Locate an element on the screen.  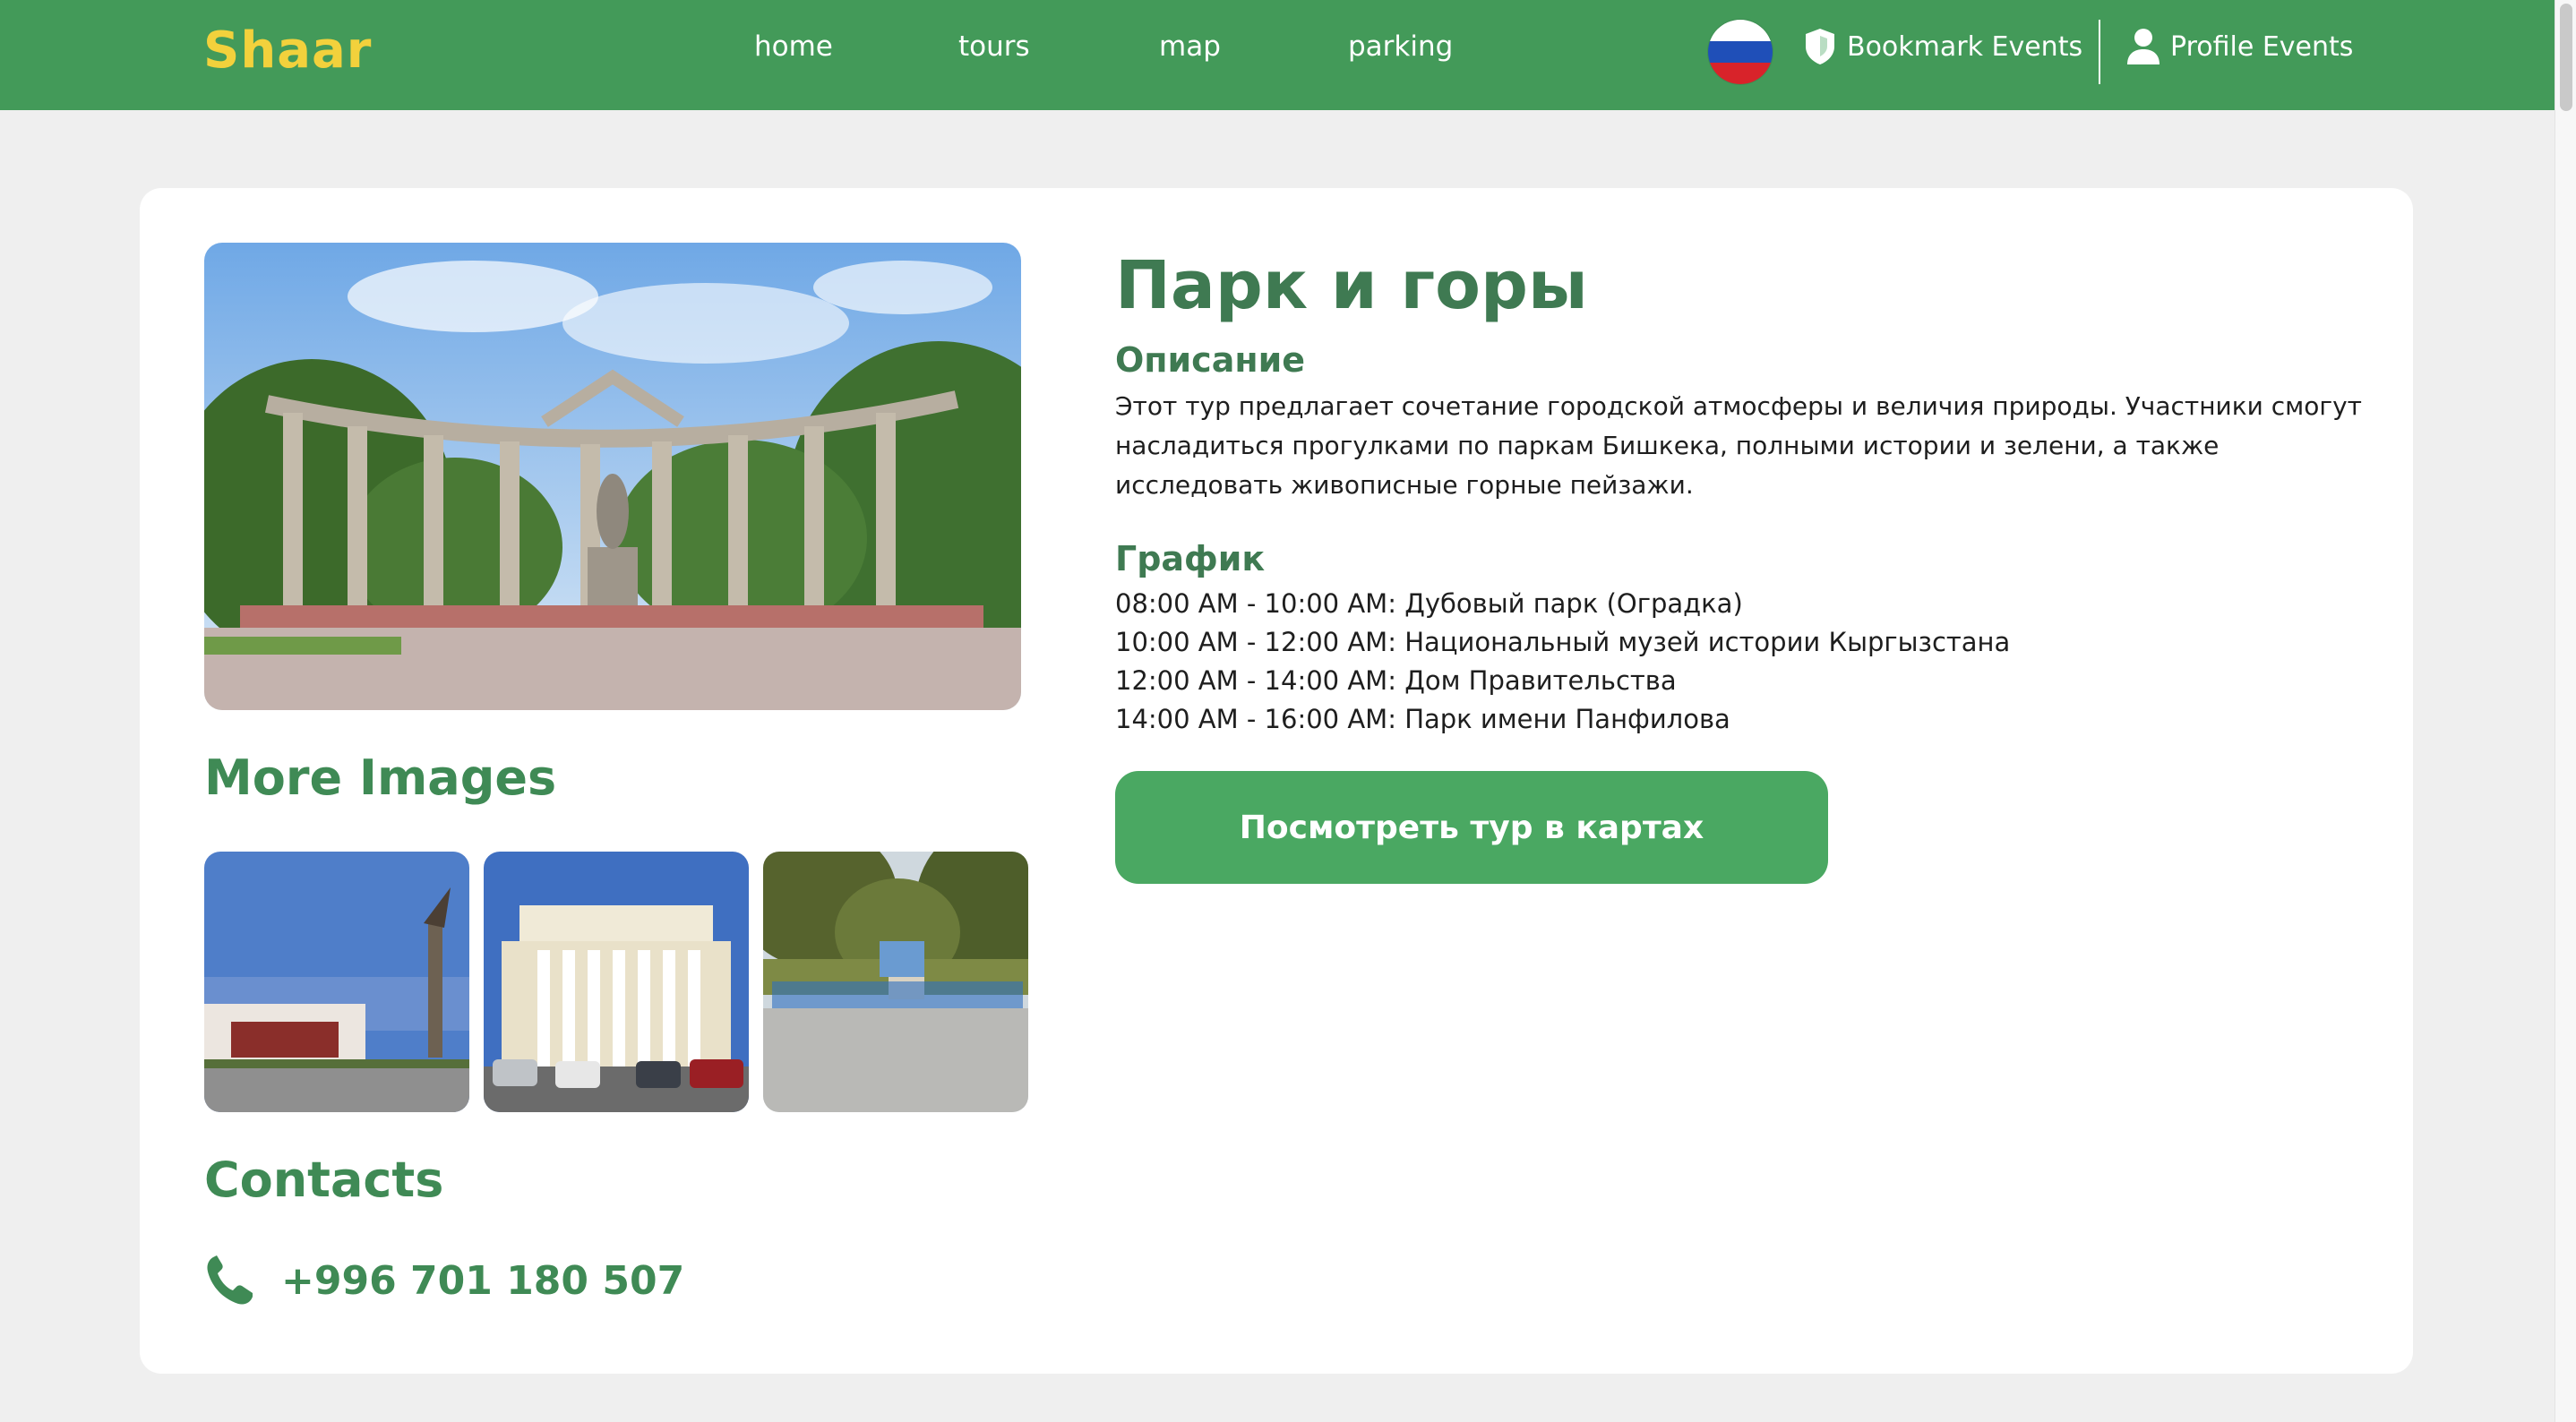
park-fountain-photo is located at coordinates (895, 982).